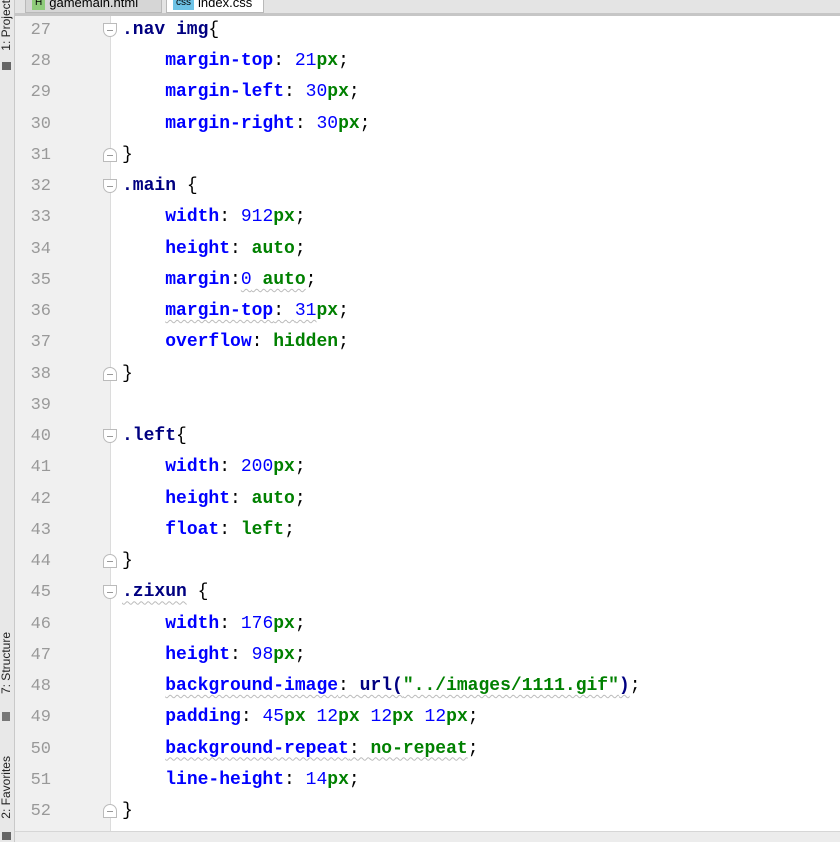 The height and width of the screenshot is (842, 840). Describe the element at coordinates (420, 530) in the screenshot. I see `code-line: 43 float: left;` at that location.